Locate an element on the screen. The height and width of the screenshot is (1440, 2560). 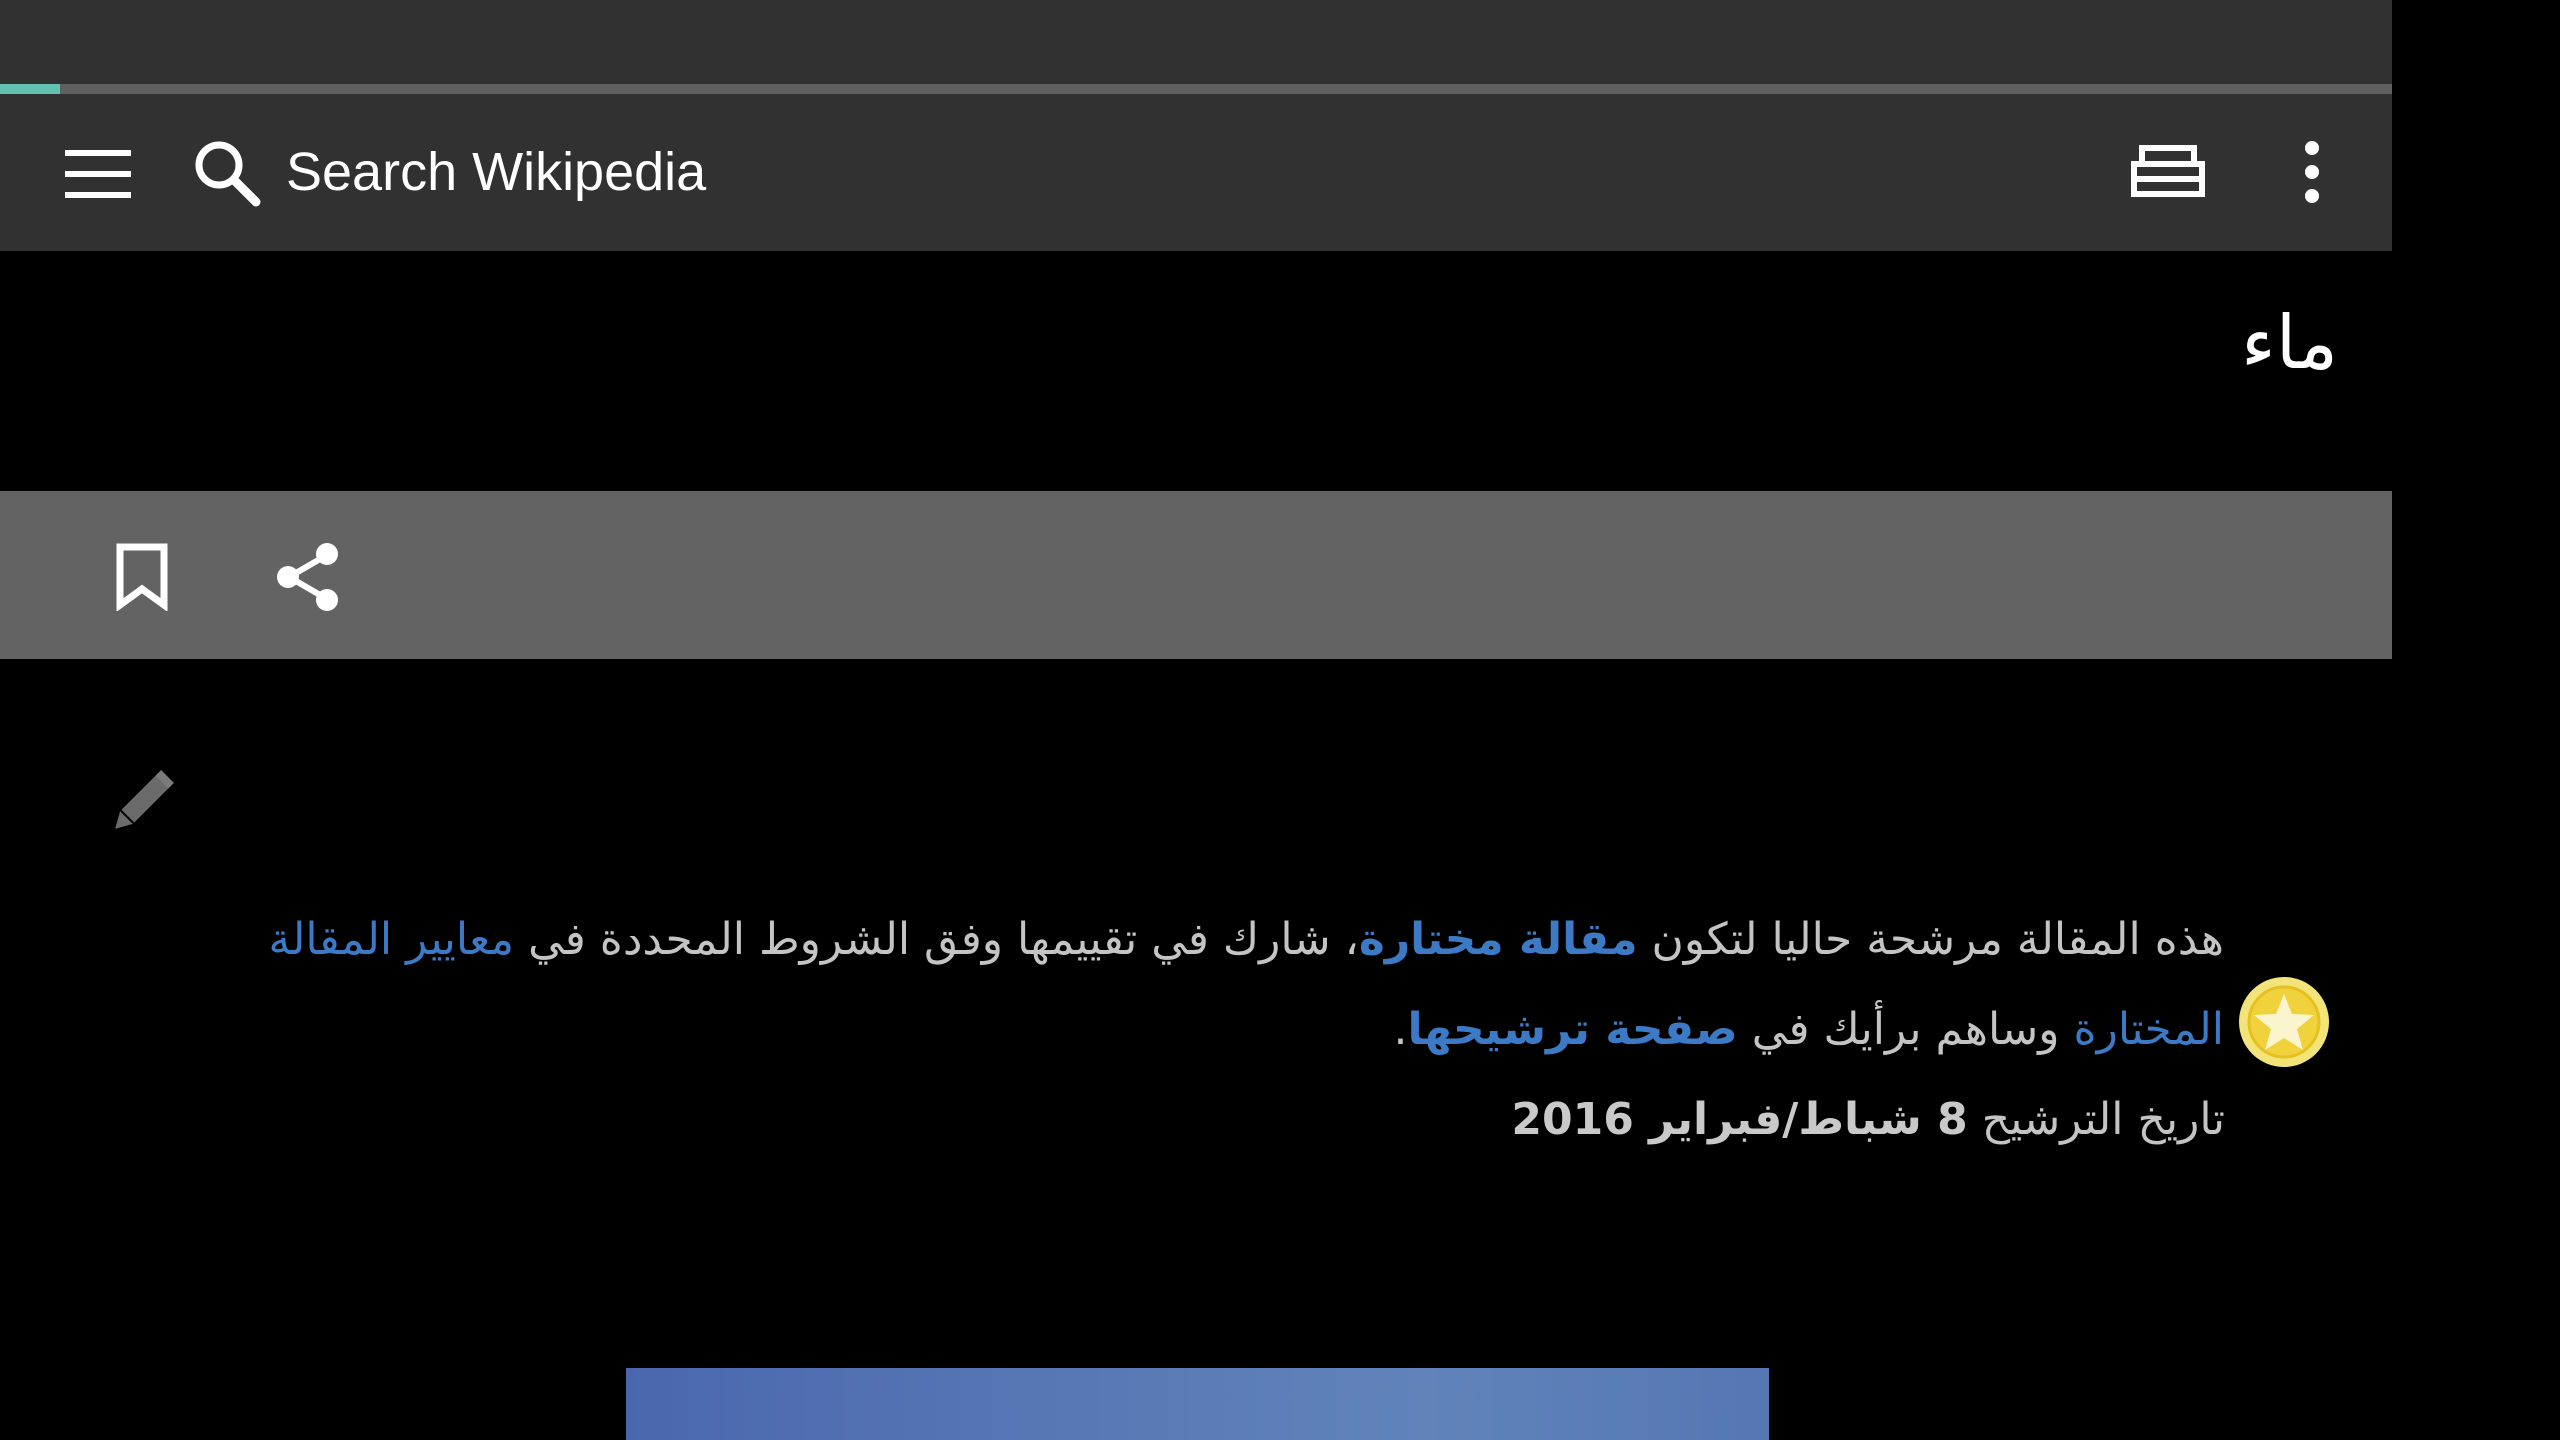
article-action-bar is located at coordinates (1196, 575).